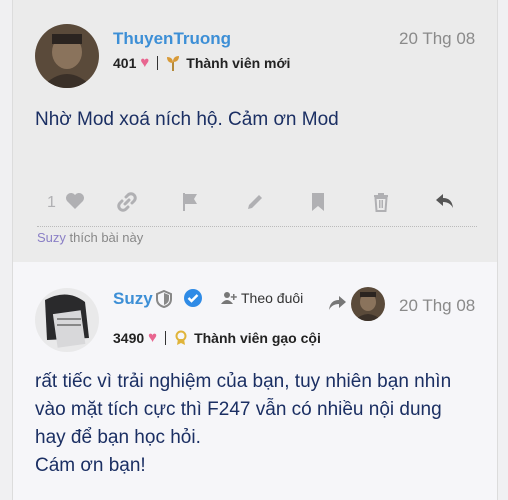 The height and width of the screenshot is (500, 508). Describe the element at coordinates (118, 437) in the screenshot. I see `post2-body-line: hay để bạn học hỏi.` at that location.